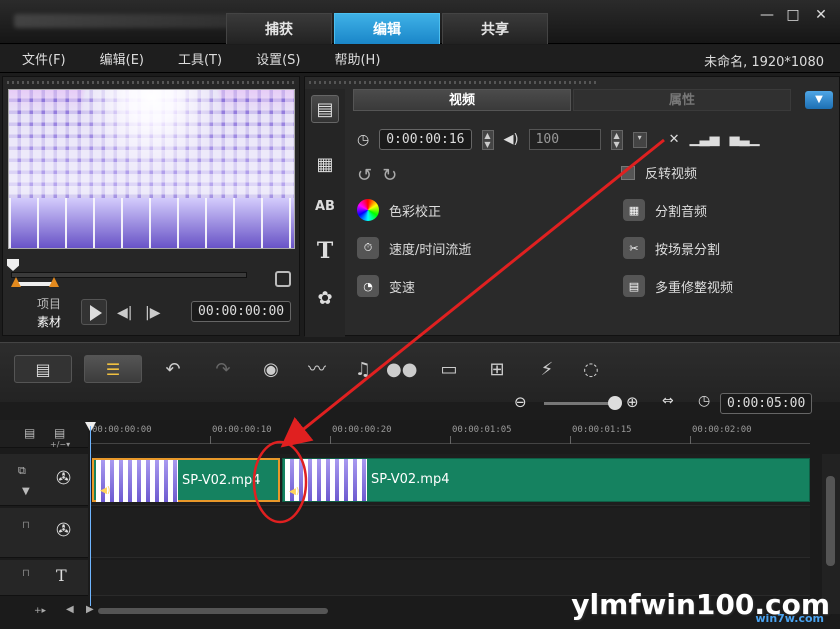 The width and height of the screenshot is (840, 629). Describe the element at coordinates (414, 248) in the screenshot. I see `speed-row: ⏱ 速度/时间流逝` at that location.